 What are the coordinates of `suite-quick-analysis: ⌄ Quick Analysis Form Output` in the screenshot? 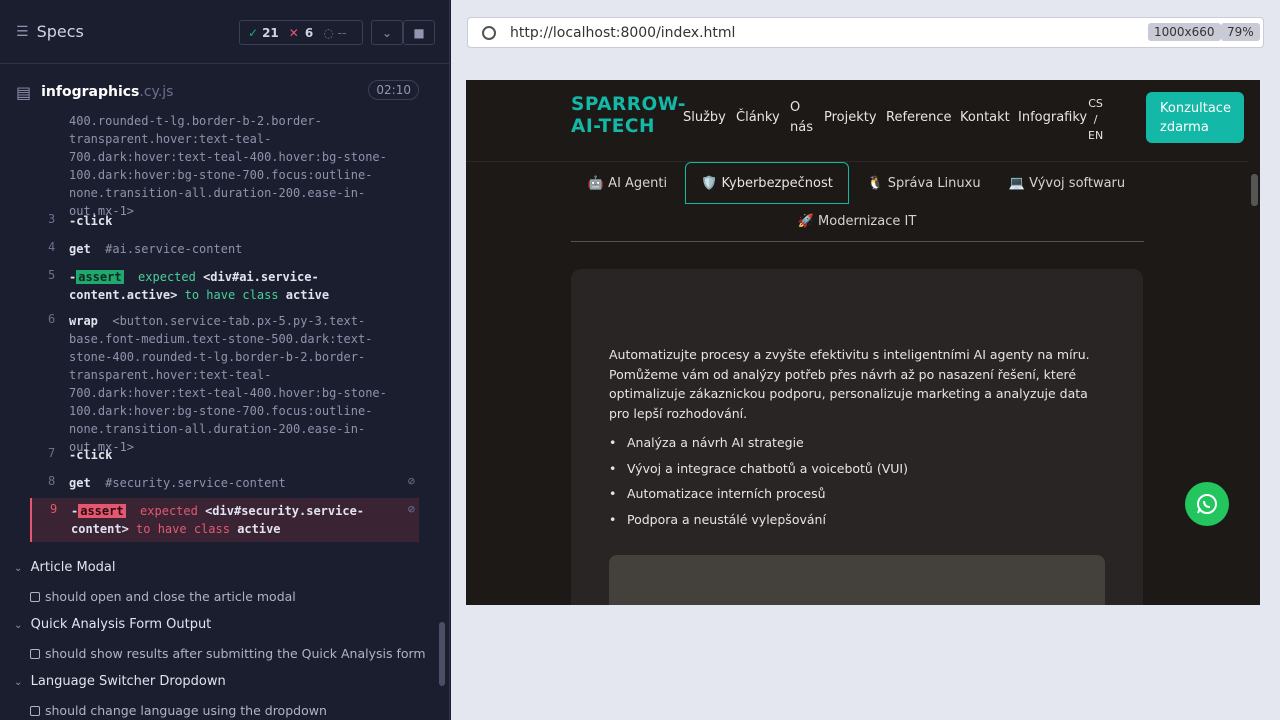 It's located at (112, 624).